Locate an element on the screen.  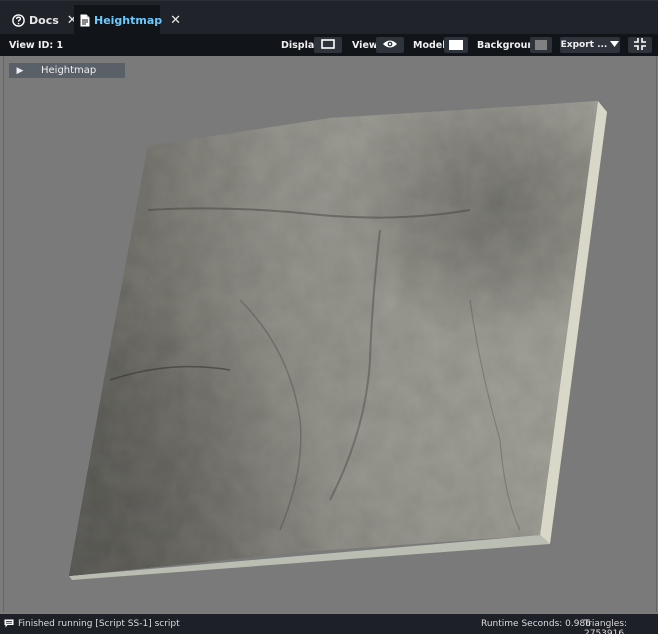
scene-tree-node: ▶ Heightmap is located at coordinates (67, 70).